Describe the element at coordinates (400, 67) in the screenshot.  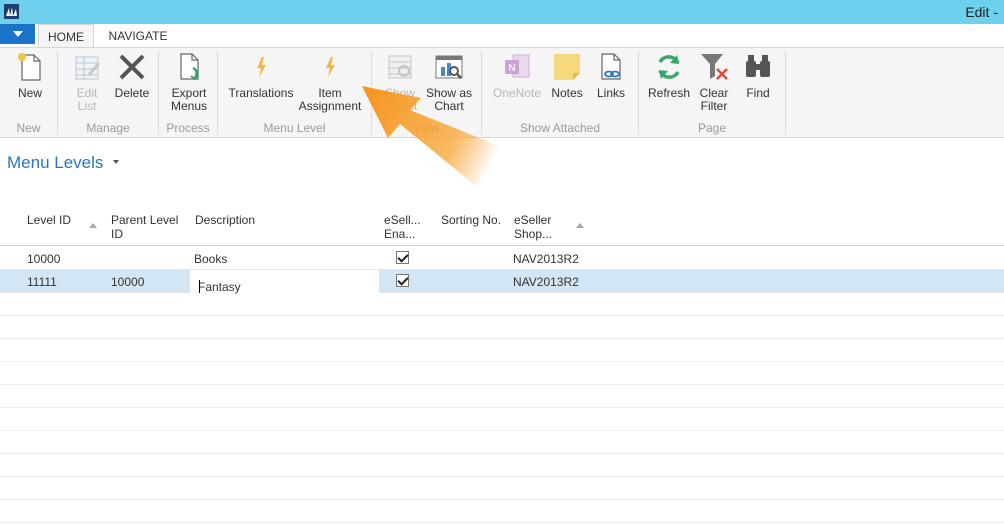
I see `show-as-list-icon` at that location.